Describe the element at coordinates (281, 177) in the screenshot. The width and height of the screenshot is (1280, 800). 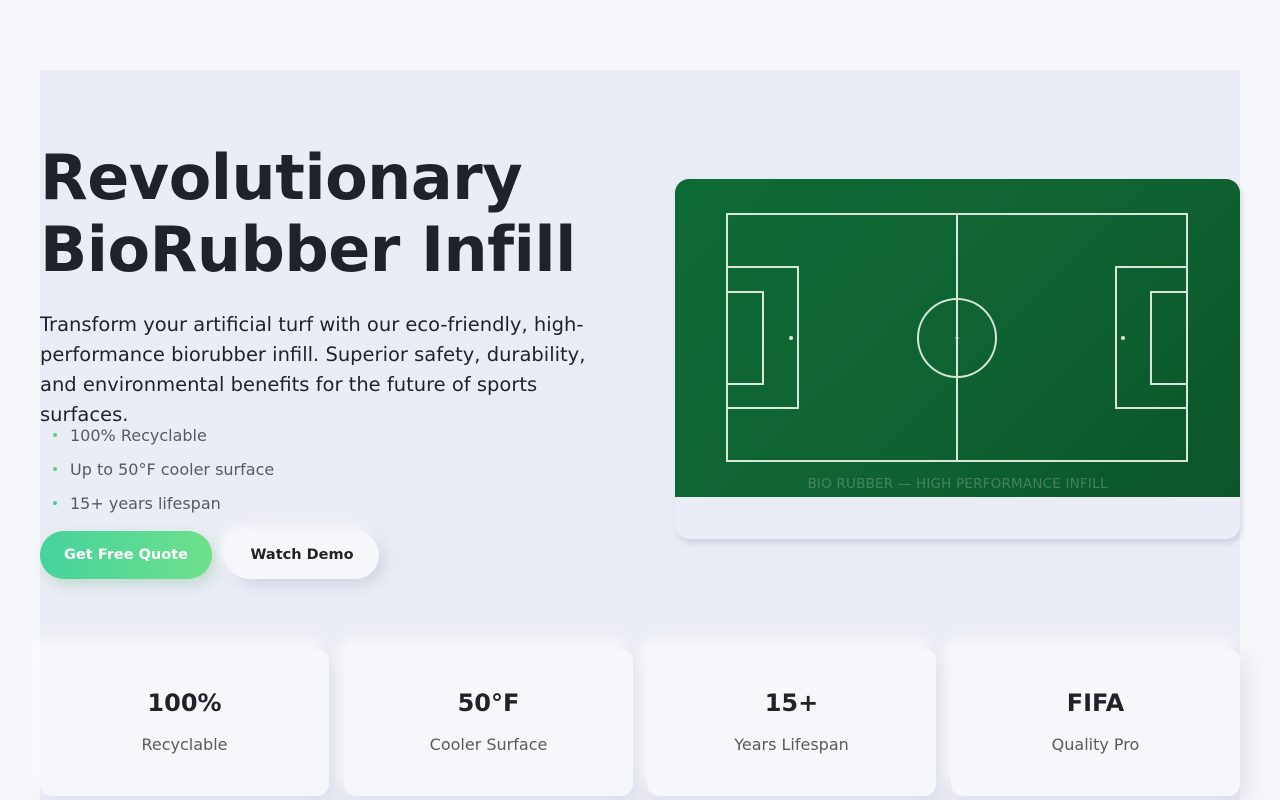
I see `title-line-1: Revolutionary` at that location.